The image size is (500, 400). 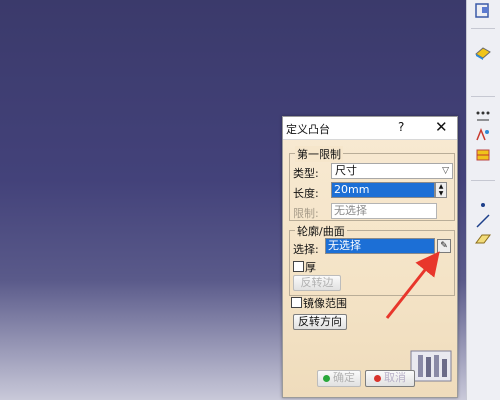 What do you see at coordinates (306, 249) in the screenshot?
I see `select-label: 选择:` at bounding box center [306, 249].